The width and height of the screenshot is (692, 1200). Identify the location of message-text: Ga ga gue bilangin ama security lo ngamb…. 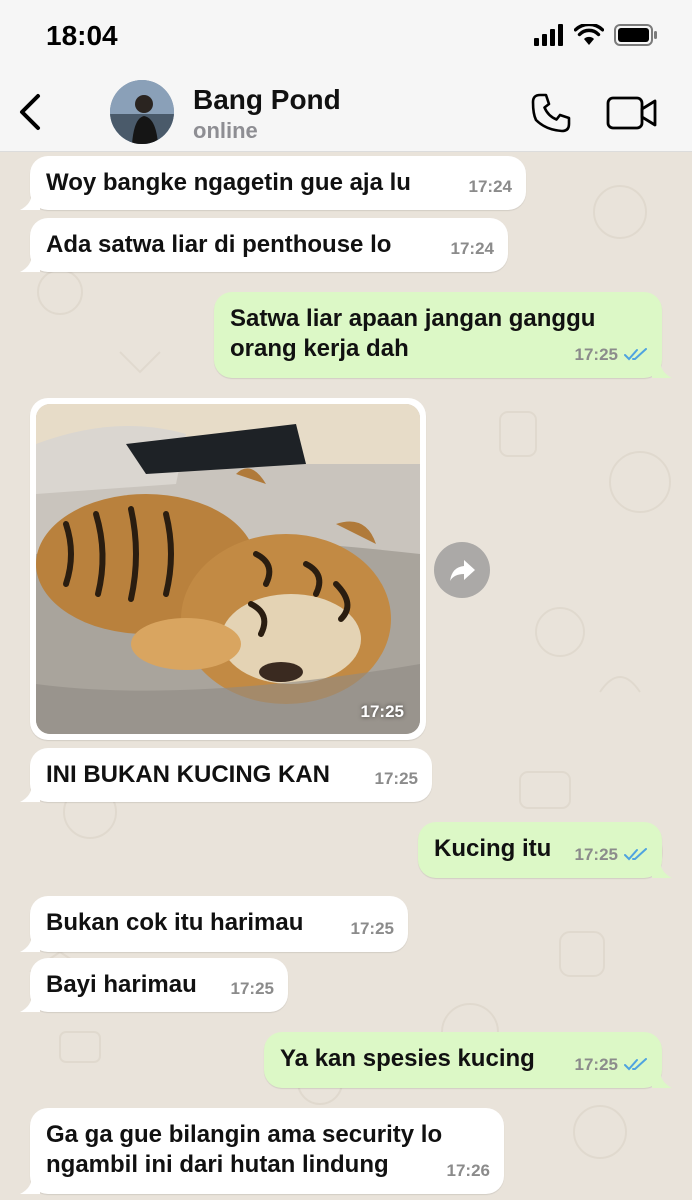
(244, 1149).